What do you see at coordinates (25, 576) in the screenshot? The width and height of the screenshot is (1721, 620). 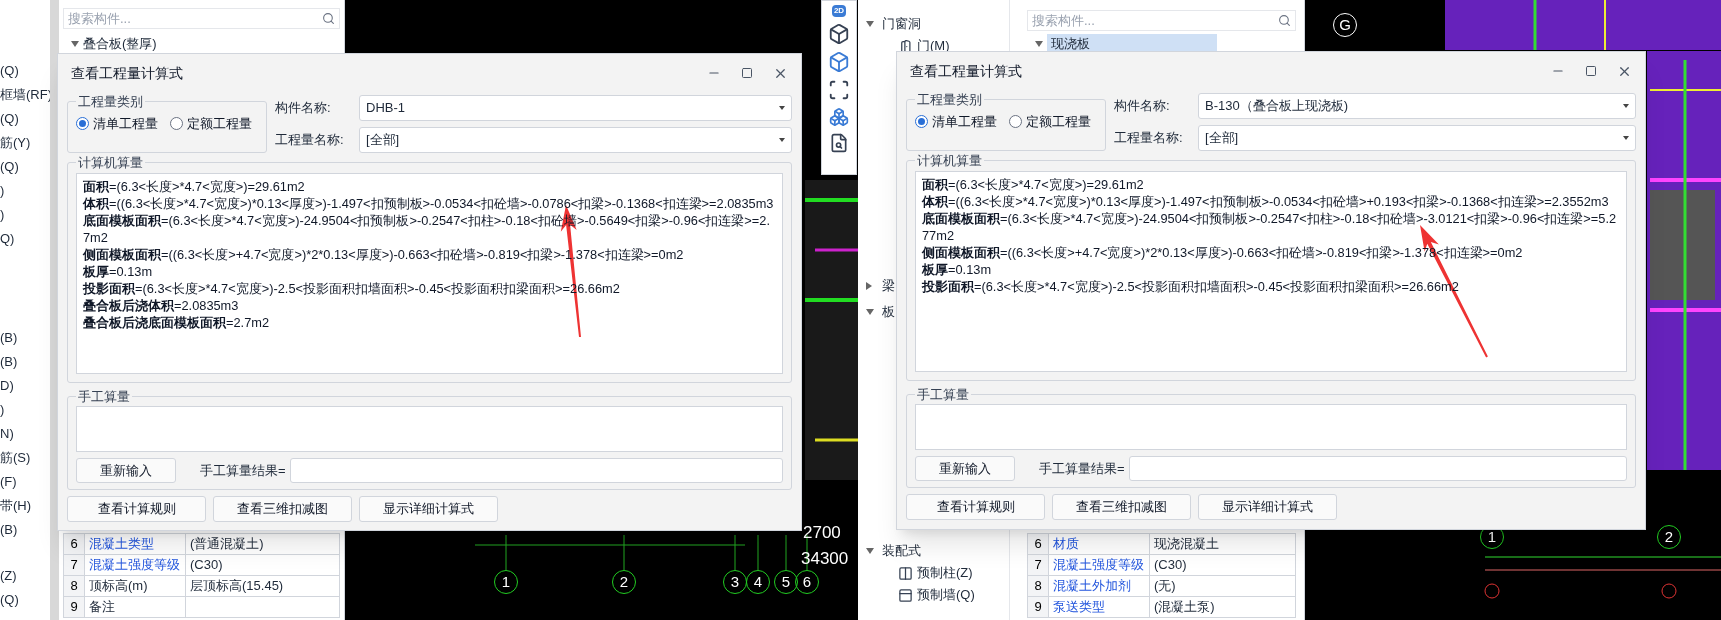 I see `sidebar-item: (Z)` at bounding box center [25, 576].